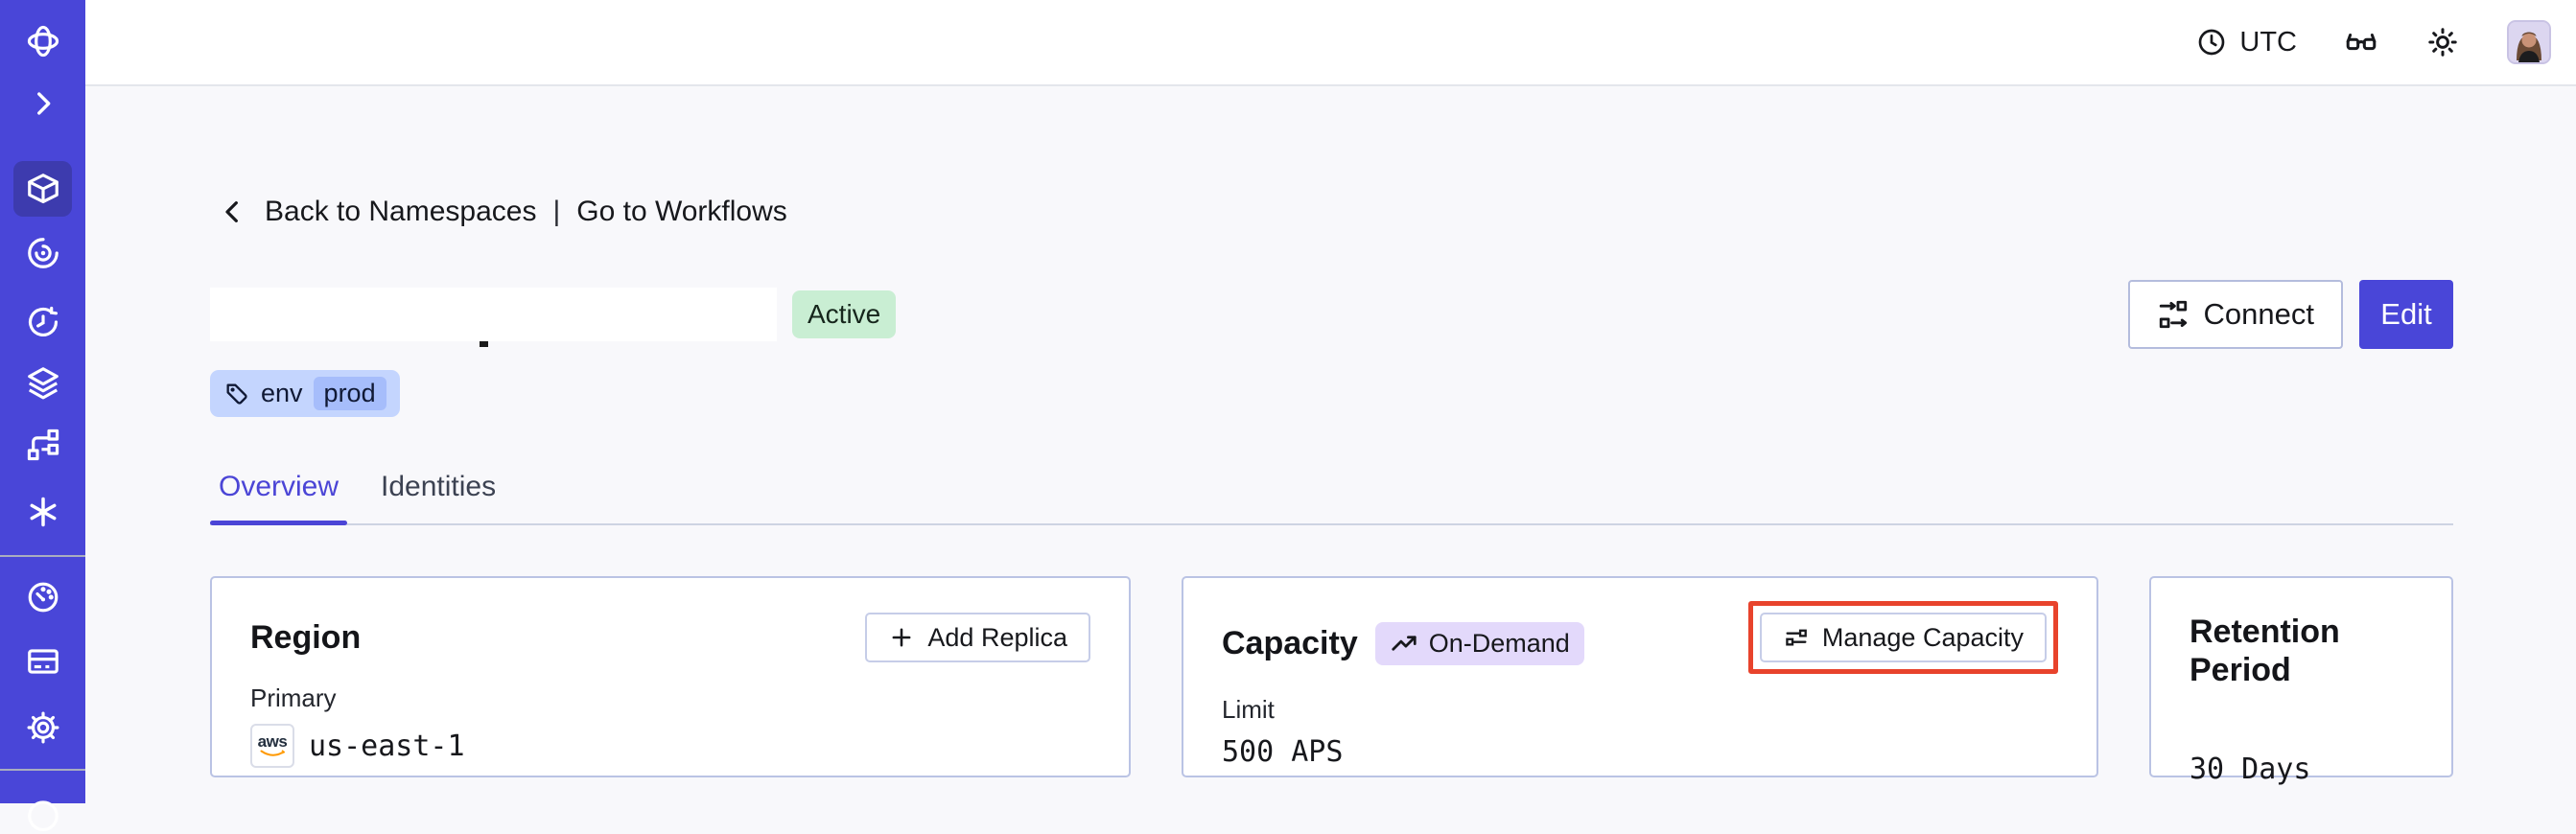 The height and width of the screenshot is (834, 2576). Describe the element at coordinates (1331, 212) in the screenshot. I see `breadcrumb: Back to Namespaces | Go to Workflows` at that location.